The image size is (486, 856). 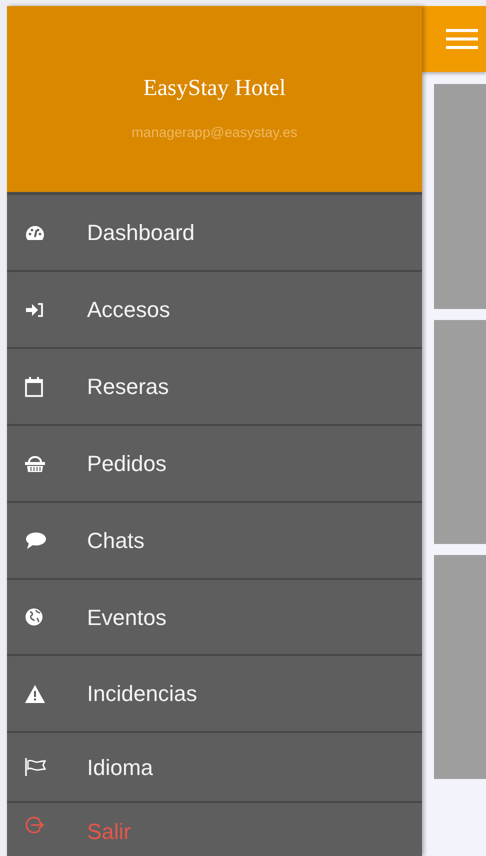 What do you see at coordinates (34, 617) in the screenshot?
I see `globe-icon` at bounding box center [34, 617].